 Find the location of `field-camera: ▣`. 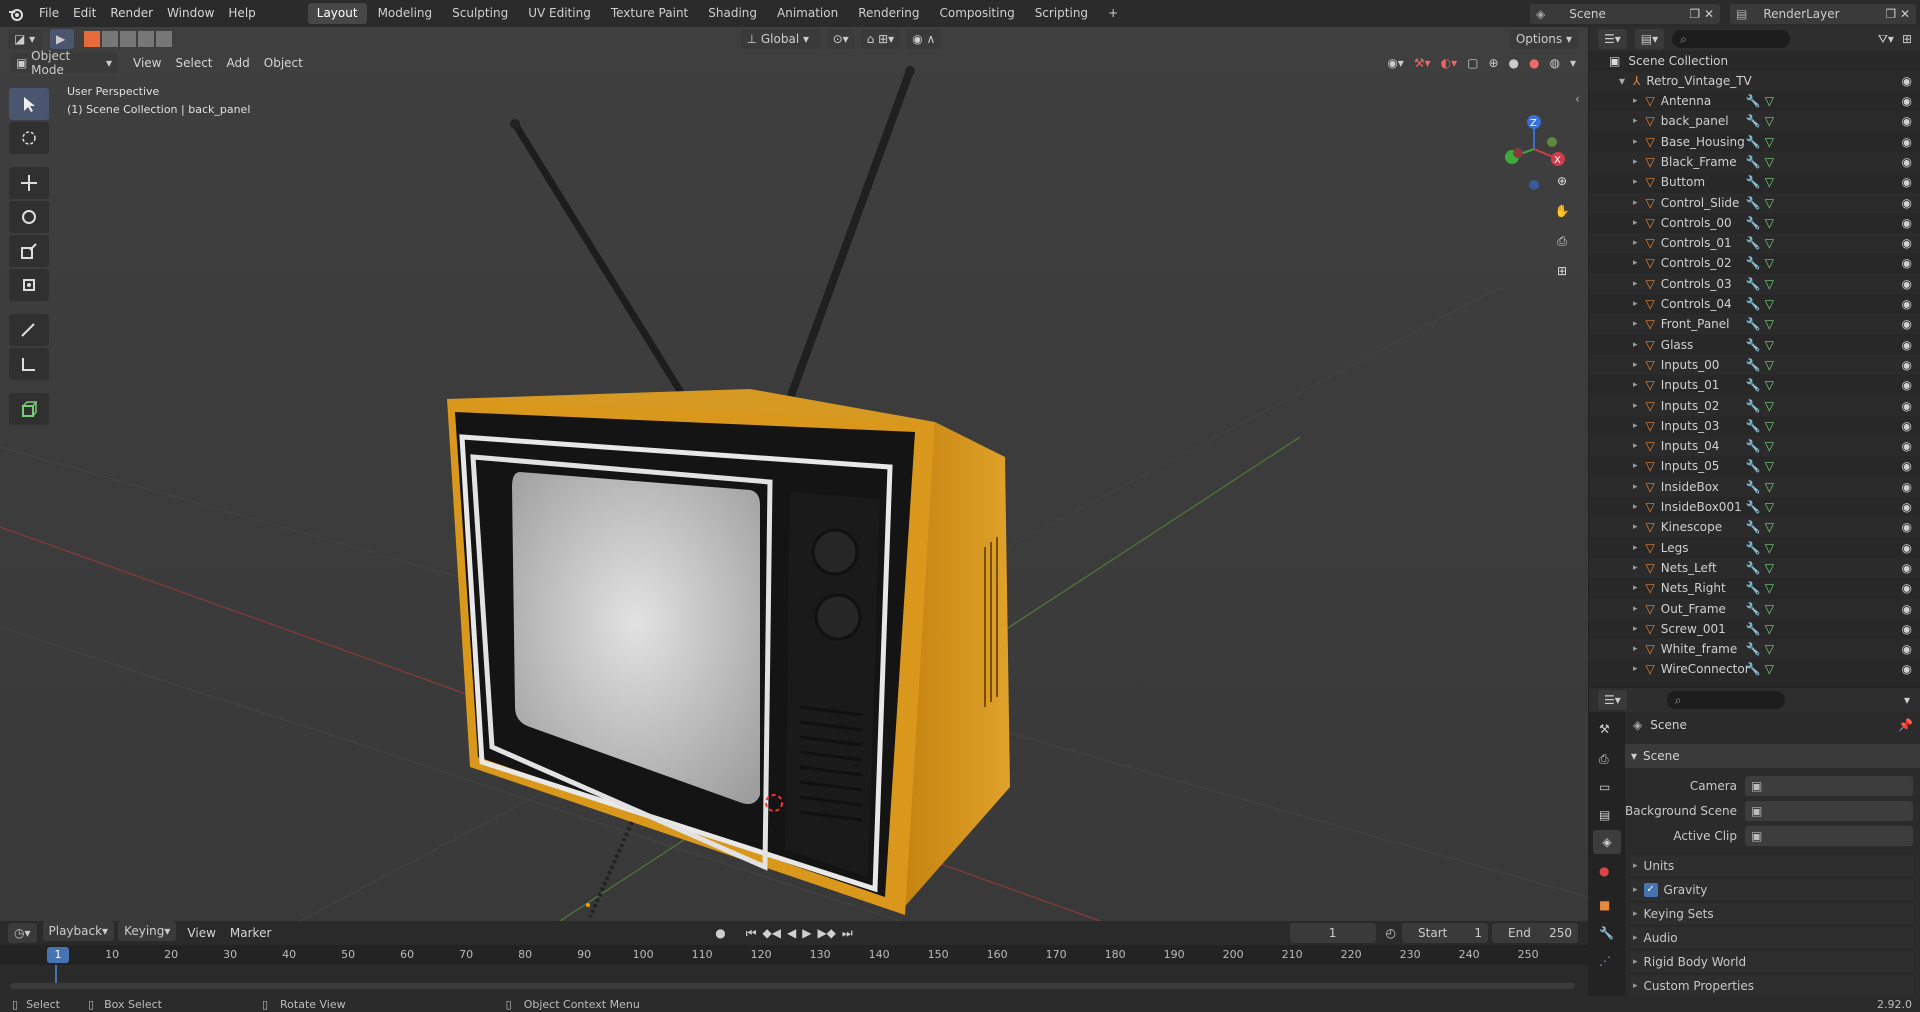

field-camera: ▣ is located at coordinates (1829, 786).